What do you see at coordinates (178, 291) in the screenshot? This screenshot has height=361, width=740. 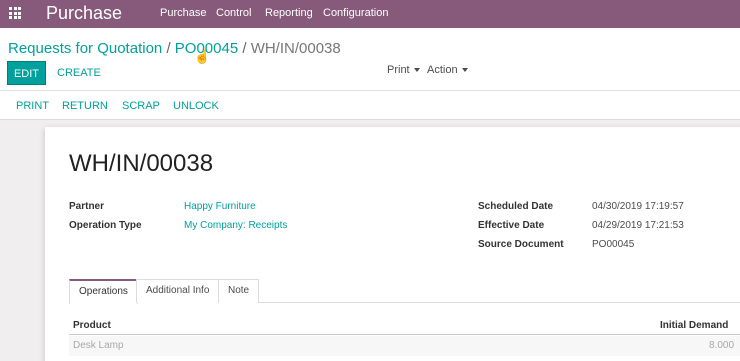 I see `tab-additional-info: Additional Info` at bounding box center [178, 291].